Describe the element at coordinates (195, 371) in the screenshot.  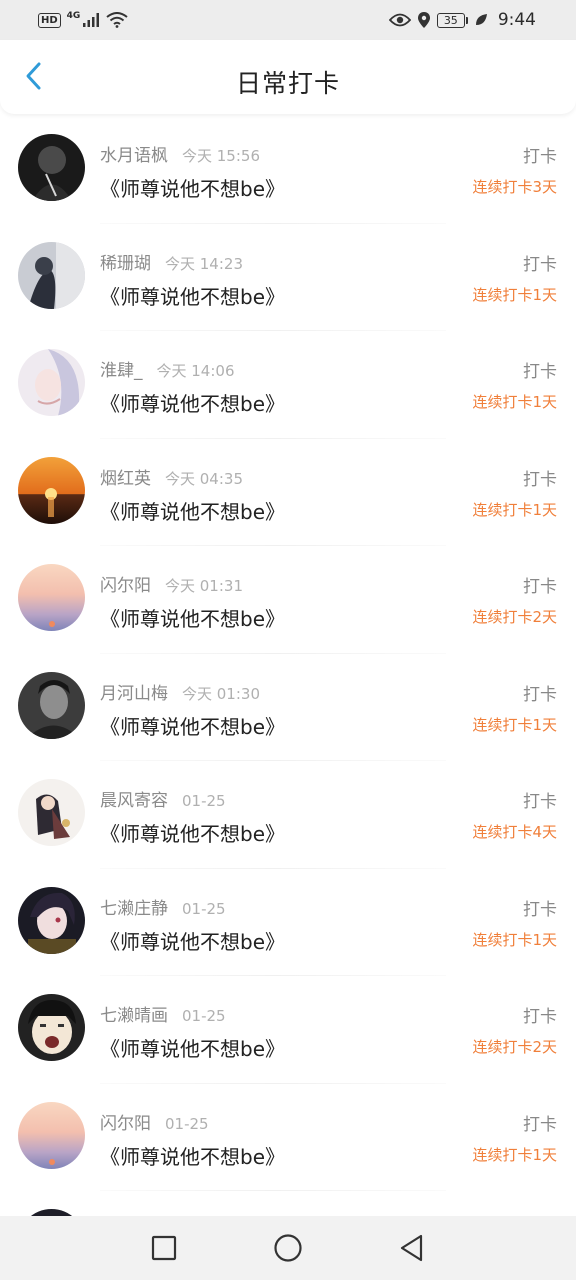
I see `checkin-time: 今天 14:06` at that location.